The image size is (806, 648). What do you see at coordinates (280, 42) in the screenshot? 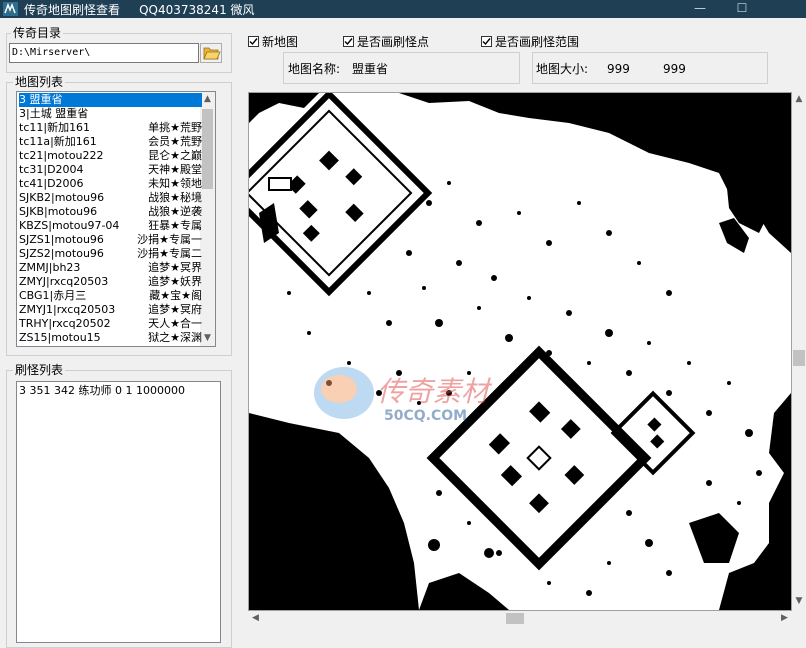
I see `new-map-label: 新地图` at bounding box center [280, 42].